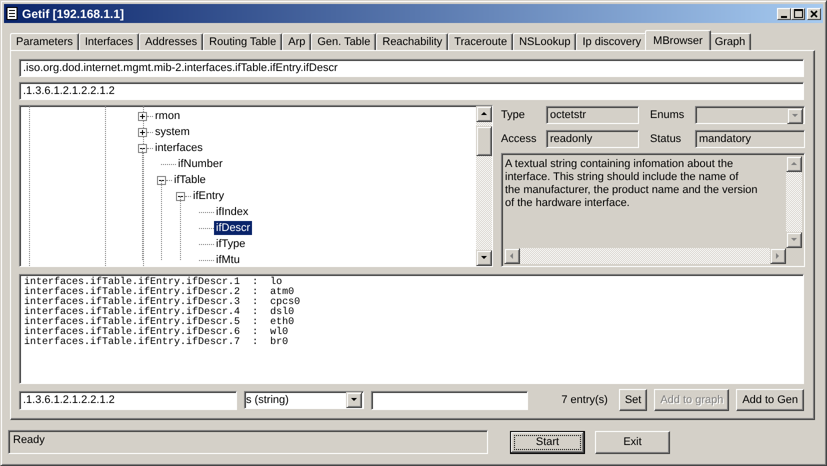  Describe the element at coordinates (411, 68) in the screenshot. I see `path-field: .iso.org.dod.internet.mgmt.mib-2.interfaces.ifTable.ifEntry.ifDescr` at that location.